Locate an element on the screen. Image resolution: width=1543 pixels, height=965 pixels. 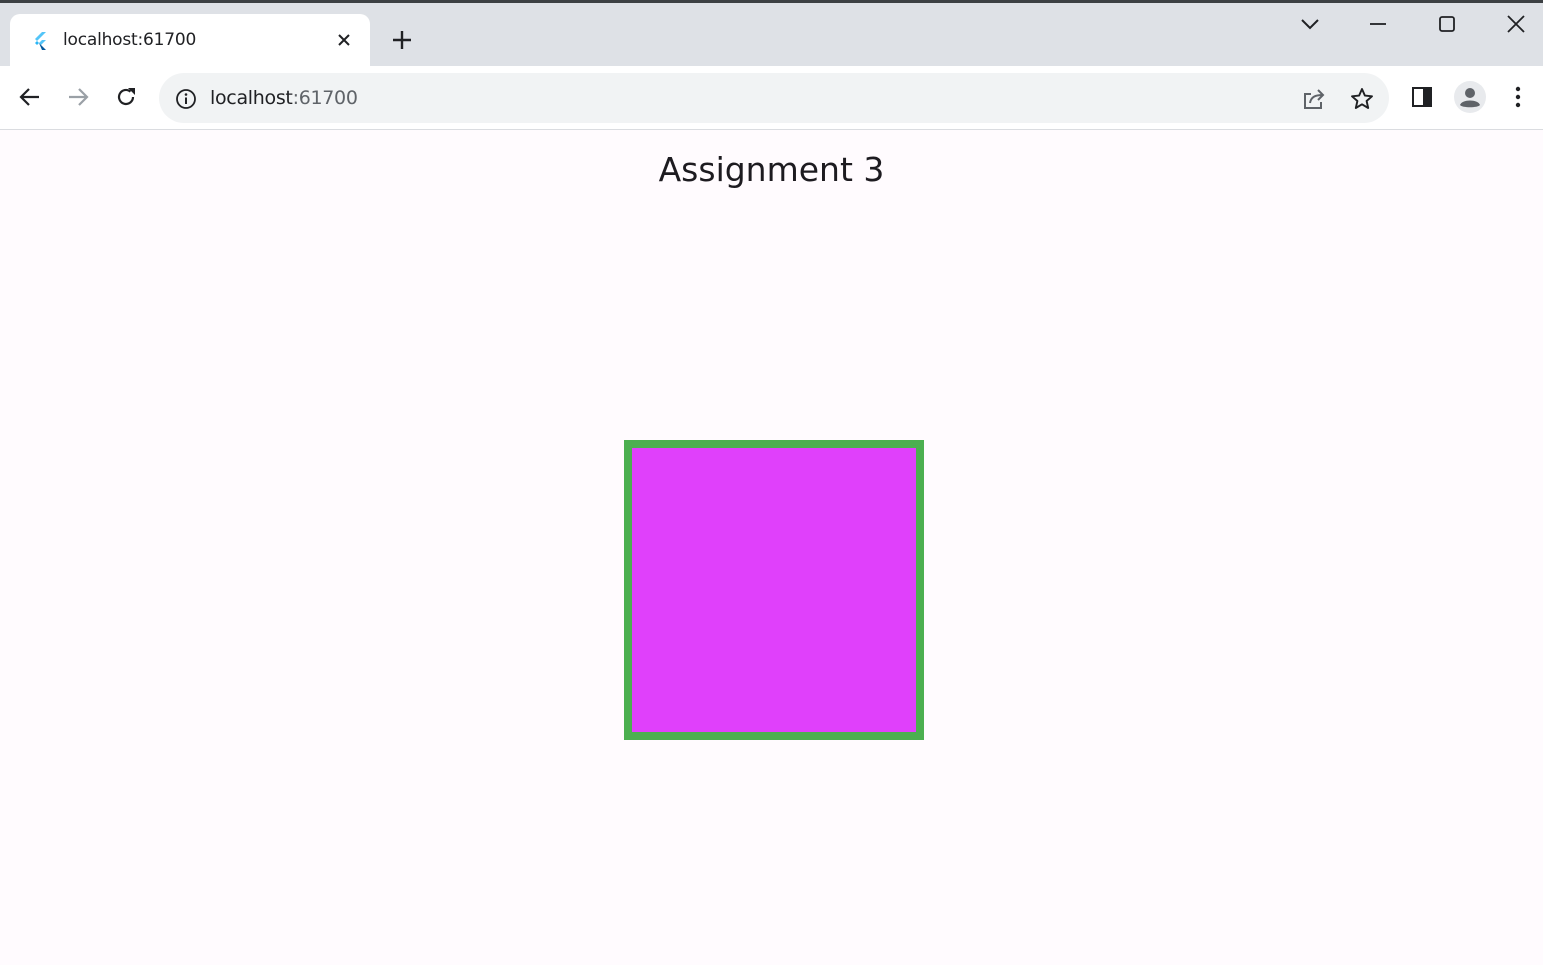
window-top-edge is located at coordinates (771, 1).